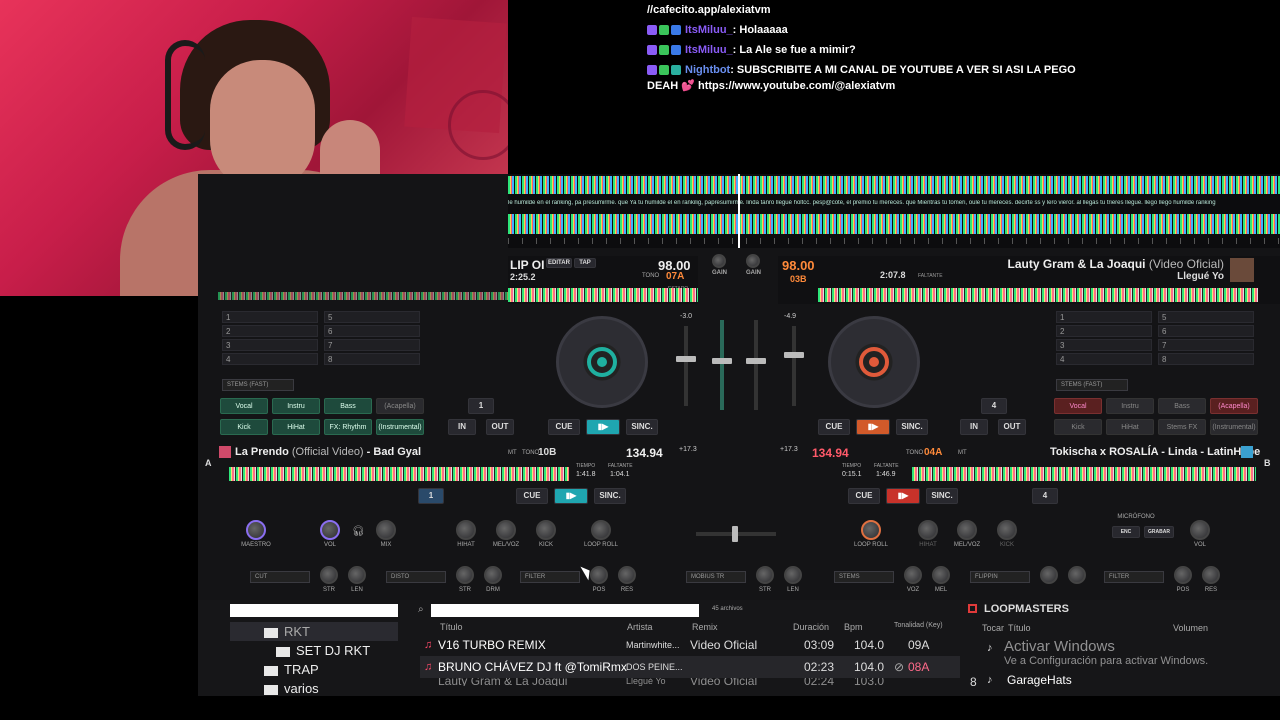  I want to click on channel-fader-left, so click(722, 365).